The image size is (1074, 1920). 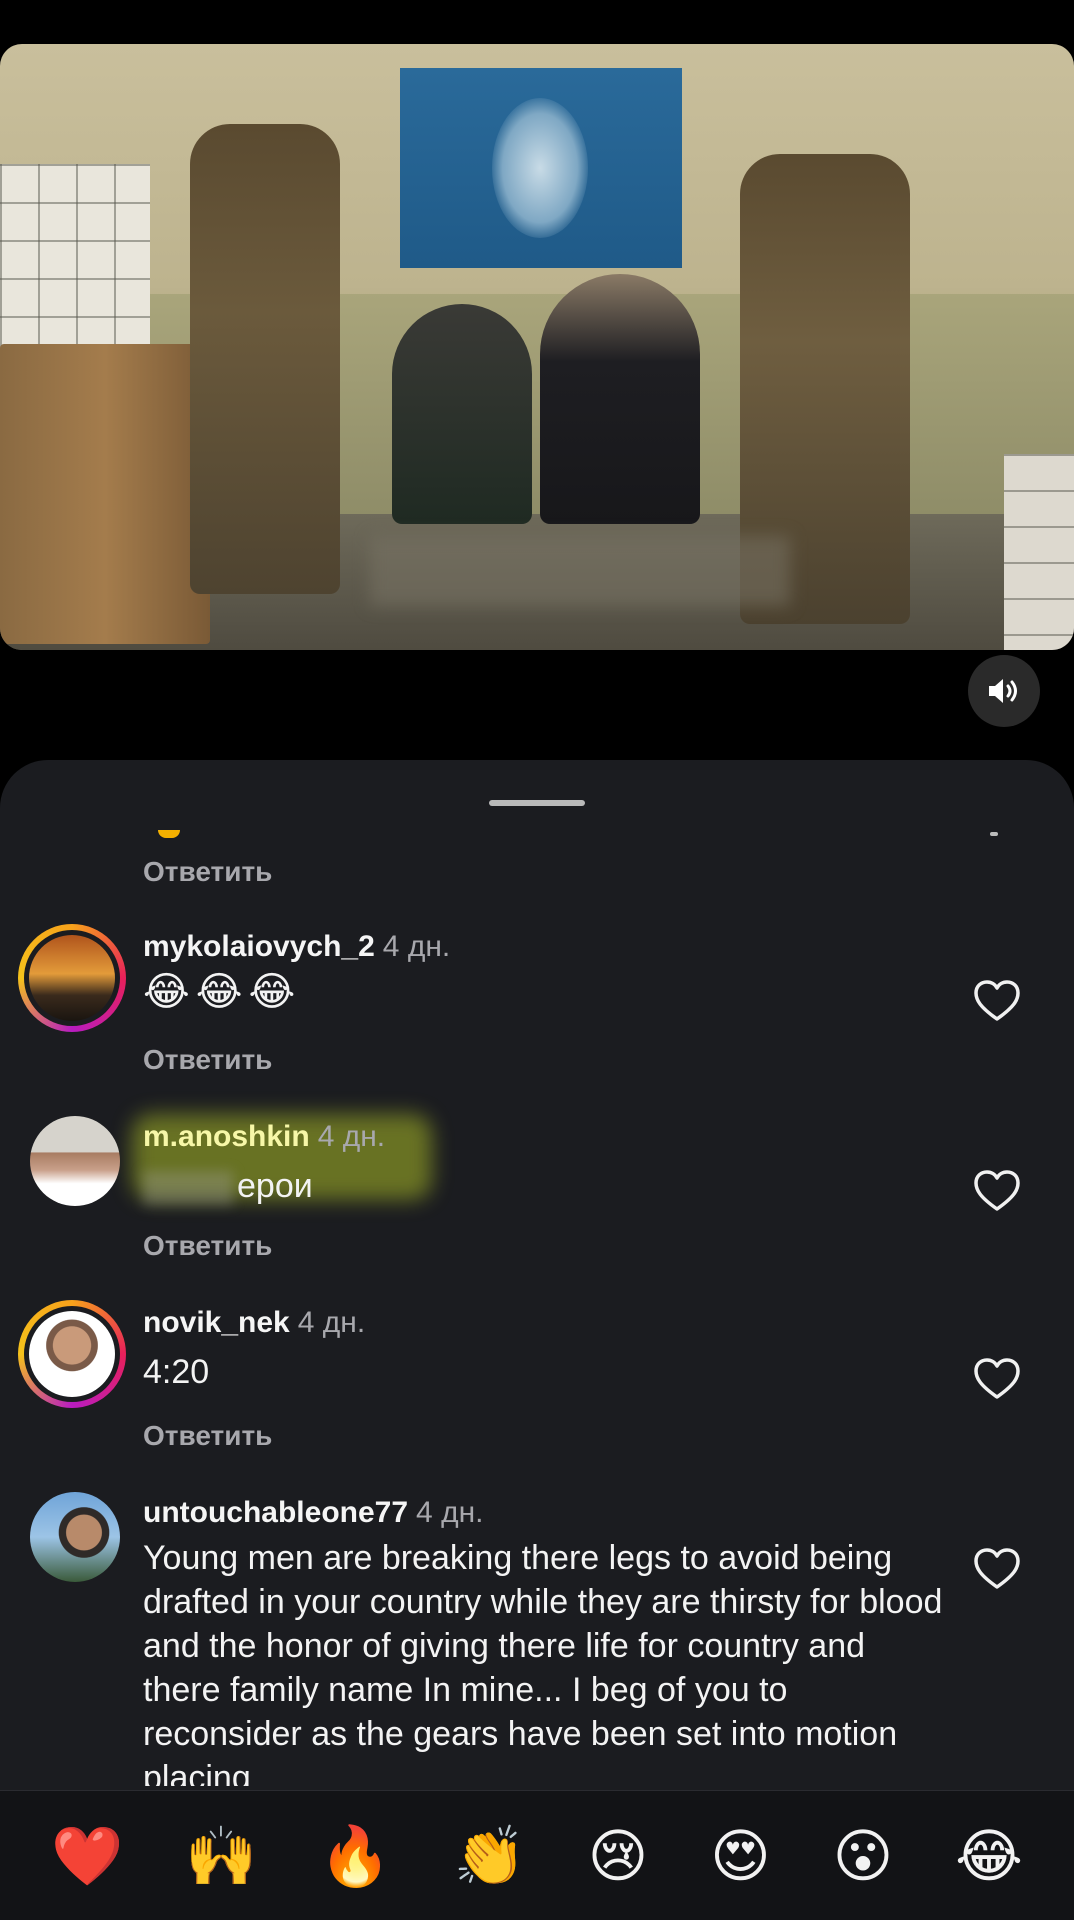 I want to click on video-frame-cabinet, so click(x=105, y=494).